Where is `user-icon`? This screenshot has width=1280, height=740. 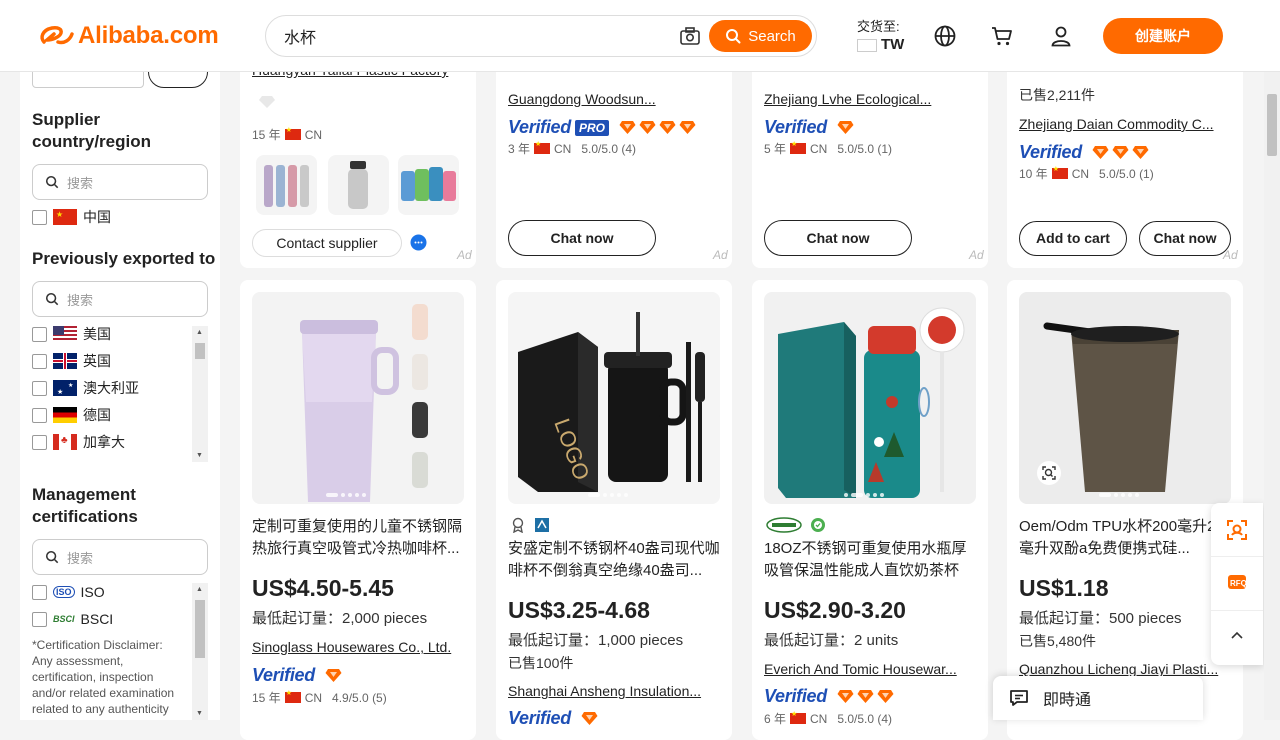
user-icon is located at coordinates (1061, 36).